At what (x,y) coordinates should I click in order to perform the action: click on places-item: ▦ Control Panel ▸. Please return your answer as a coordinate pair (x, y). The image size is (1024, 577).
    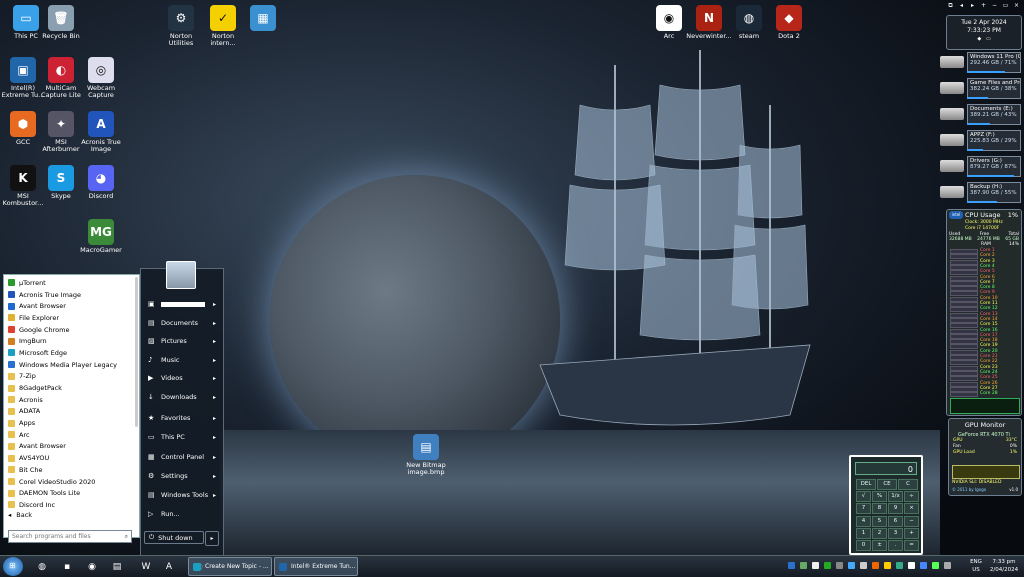
    Looking at the image, I should click on (182, 457).